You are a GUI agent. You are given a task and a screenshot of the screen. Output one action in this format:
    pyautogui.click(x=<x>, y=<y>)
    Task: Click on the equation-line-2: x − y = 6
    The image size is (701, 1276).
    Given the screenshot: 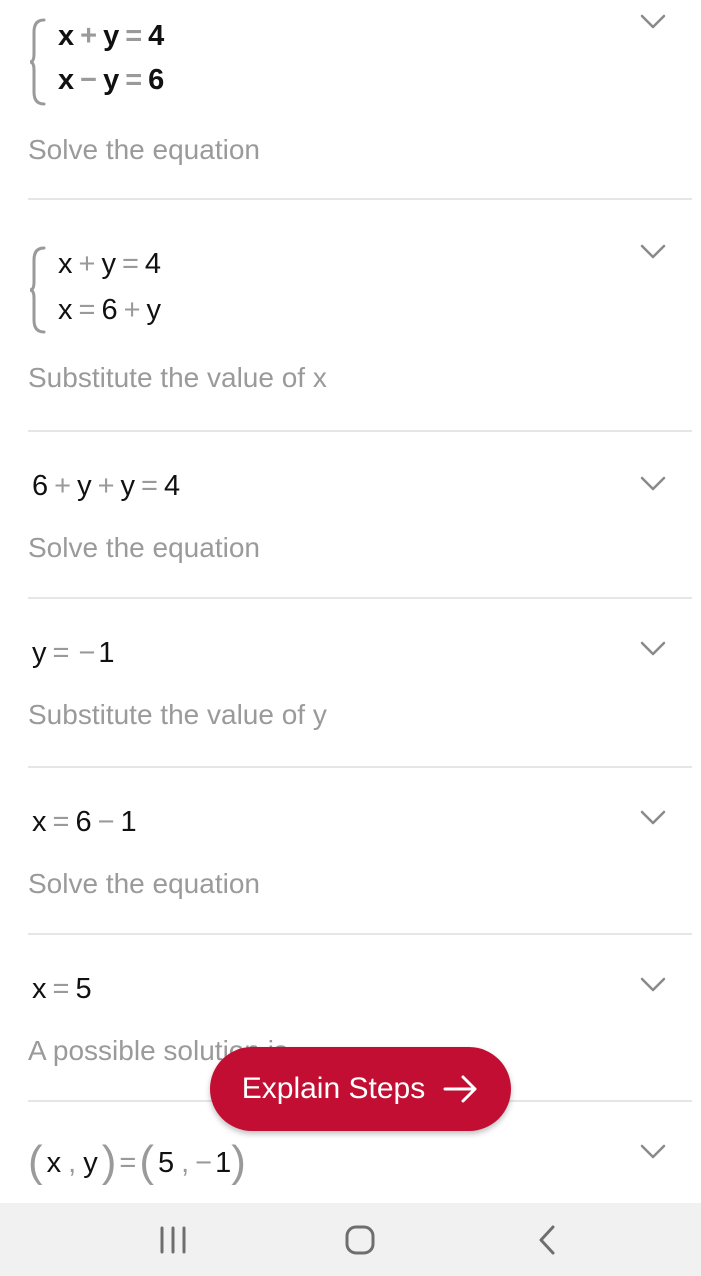 What is the action you would take?
    pyautogui.click(x=111, y=80)
    